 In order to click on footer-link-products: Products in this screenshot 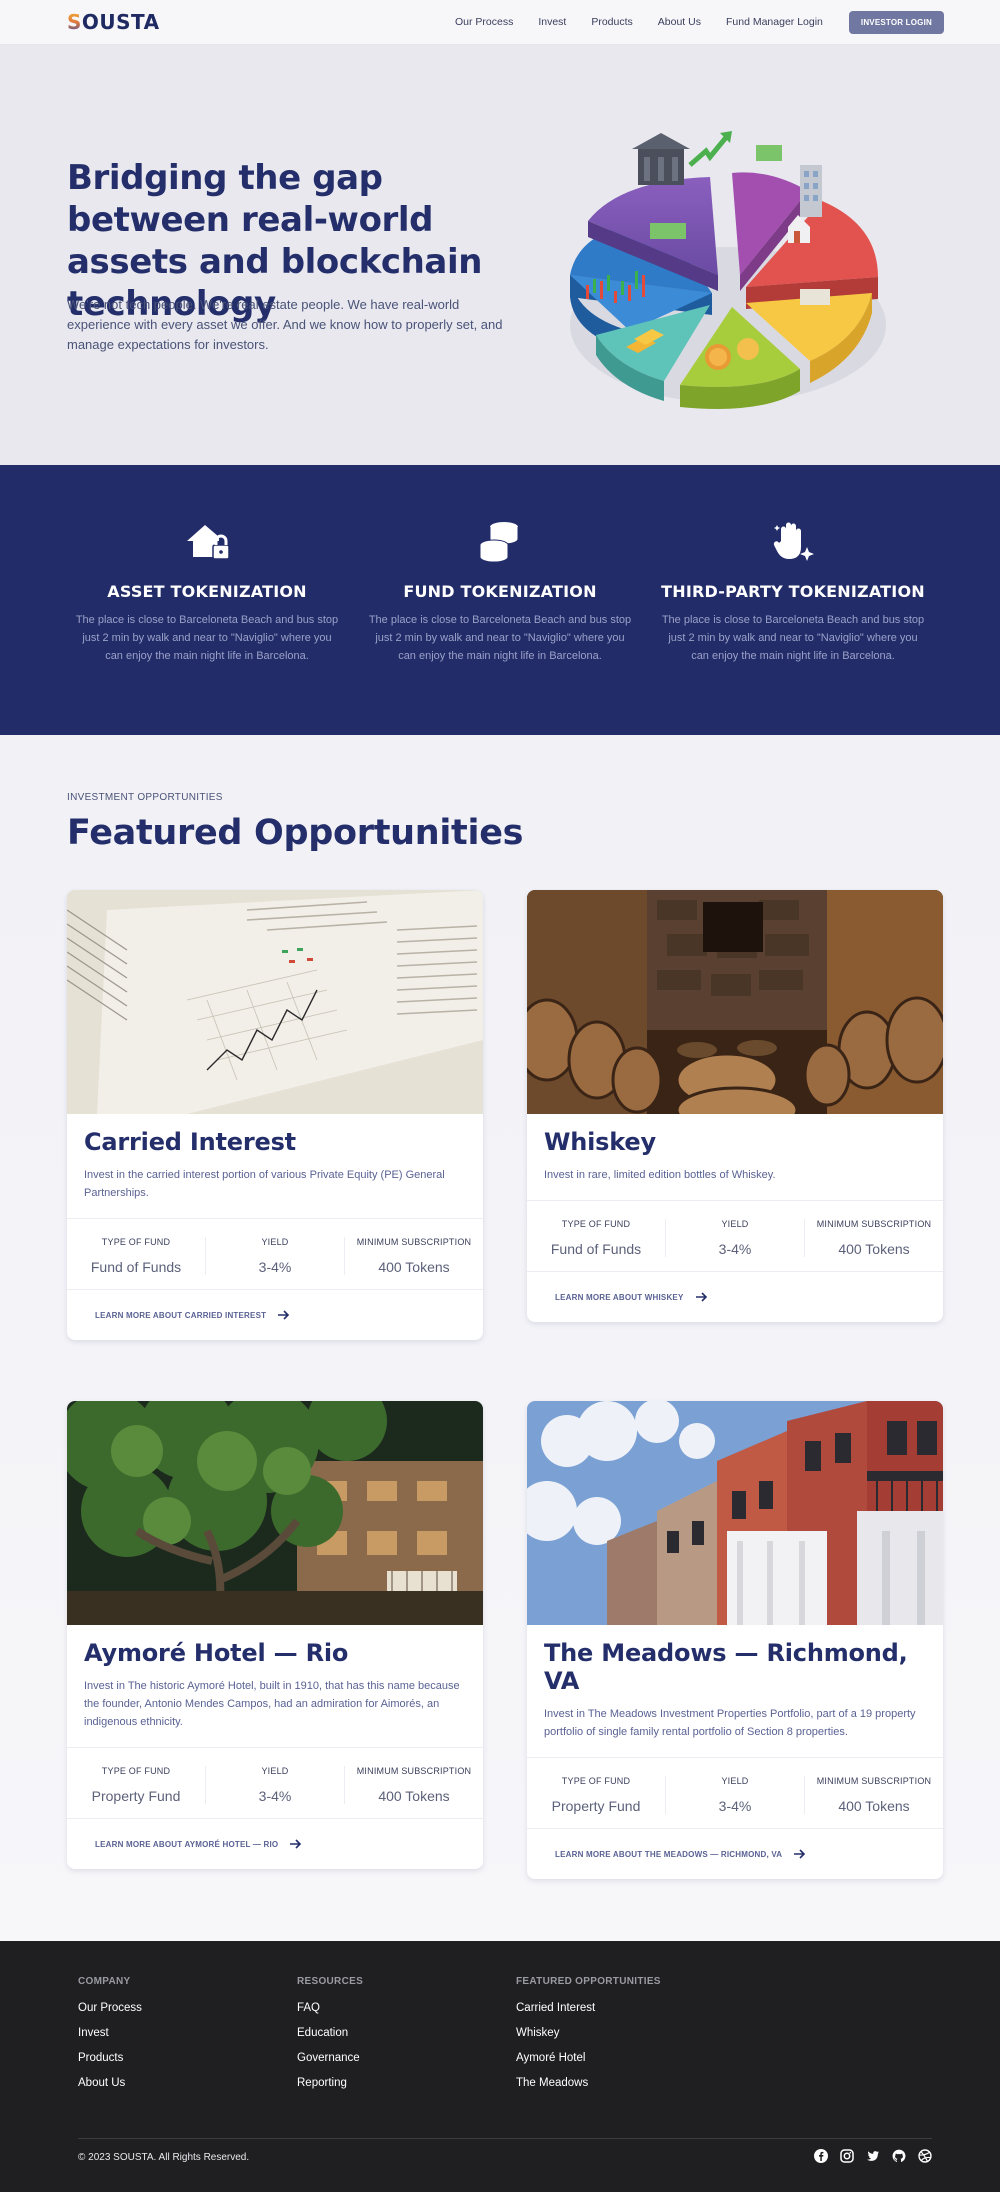, I will do `click(110, 2058)`.